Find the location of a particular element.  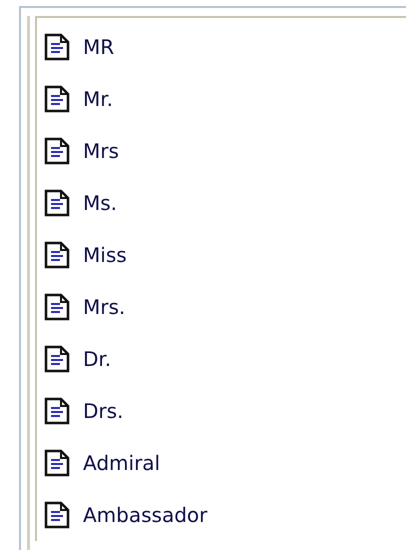

list-item: Miss is located at coordinates (105, 255).